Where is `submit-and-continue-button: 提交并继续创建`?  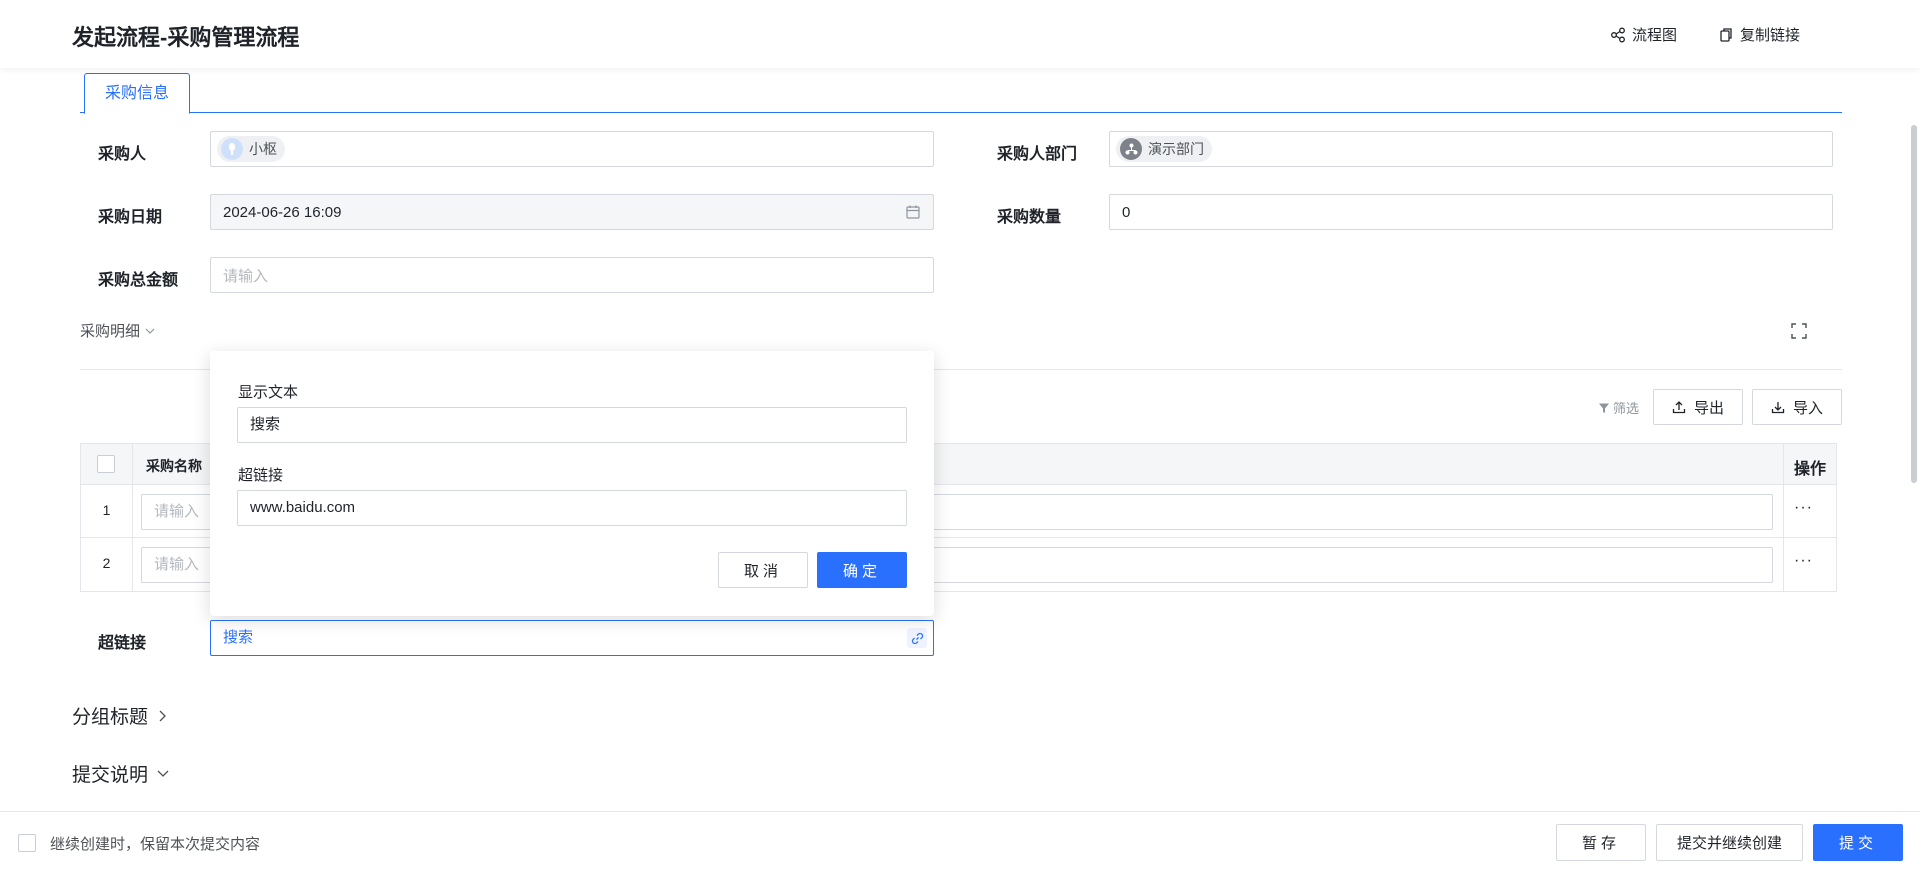
submit-and-continue-button: 提交并继续创建 is located at coordinates (1729, 842).